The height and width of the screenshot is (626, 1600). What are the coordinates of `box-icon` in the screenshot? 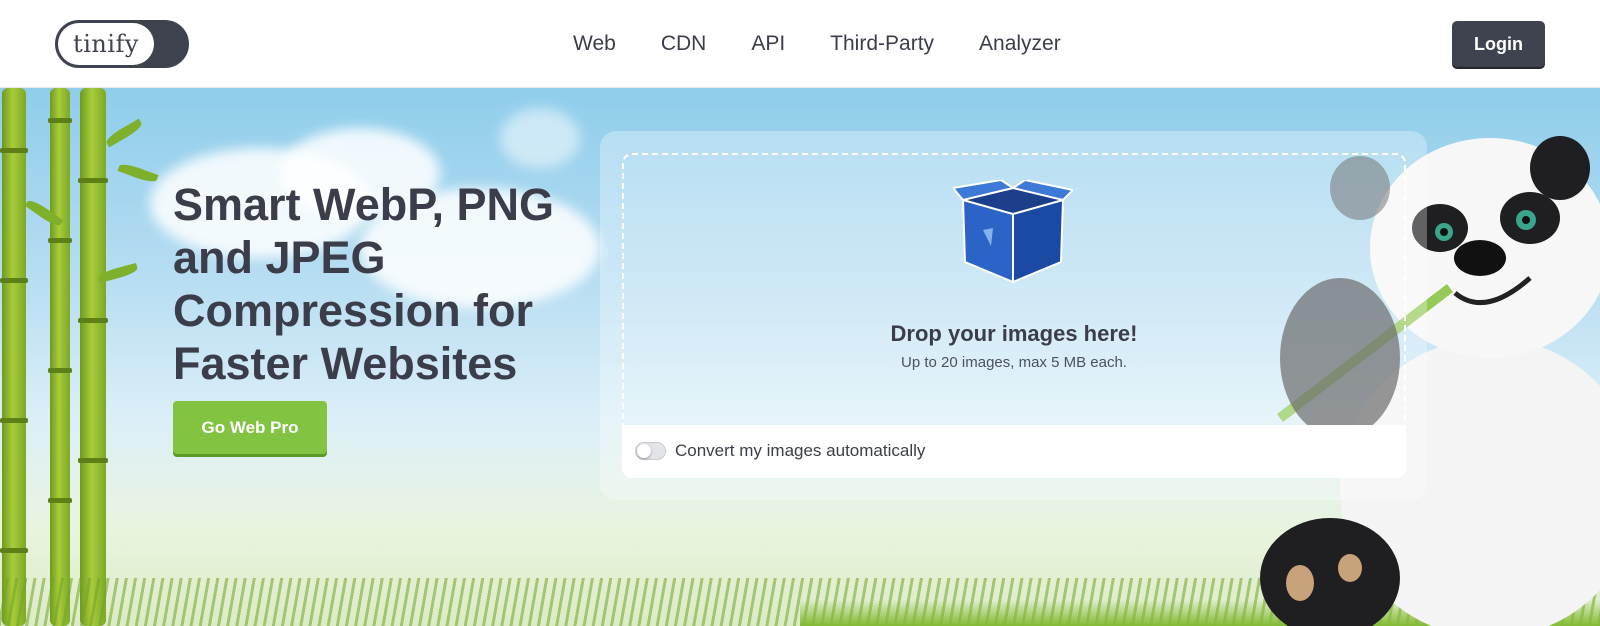 It's located at (1013, 232).